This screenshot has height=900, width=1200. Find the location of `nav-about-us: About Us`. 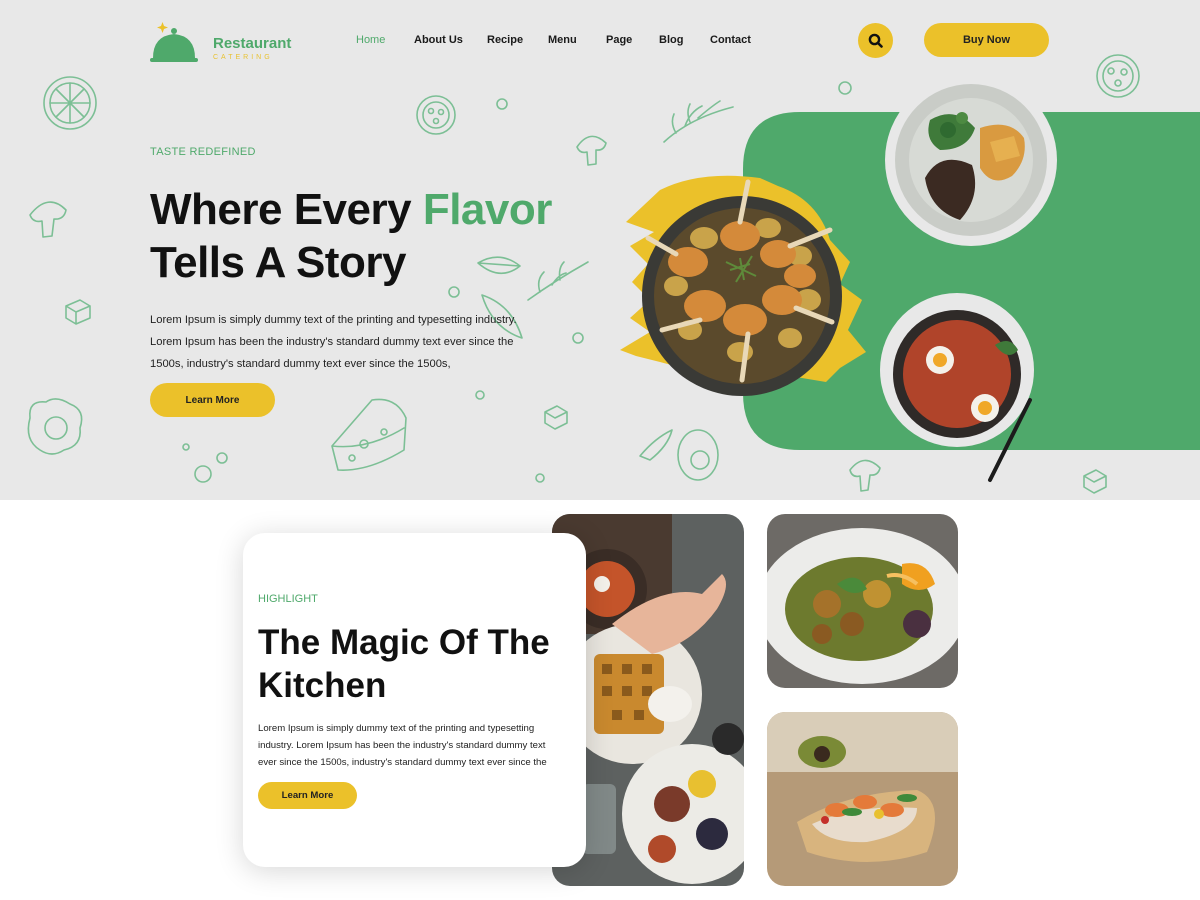

nav-about-us: About Us is located at coordinates (438, 40).